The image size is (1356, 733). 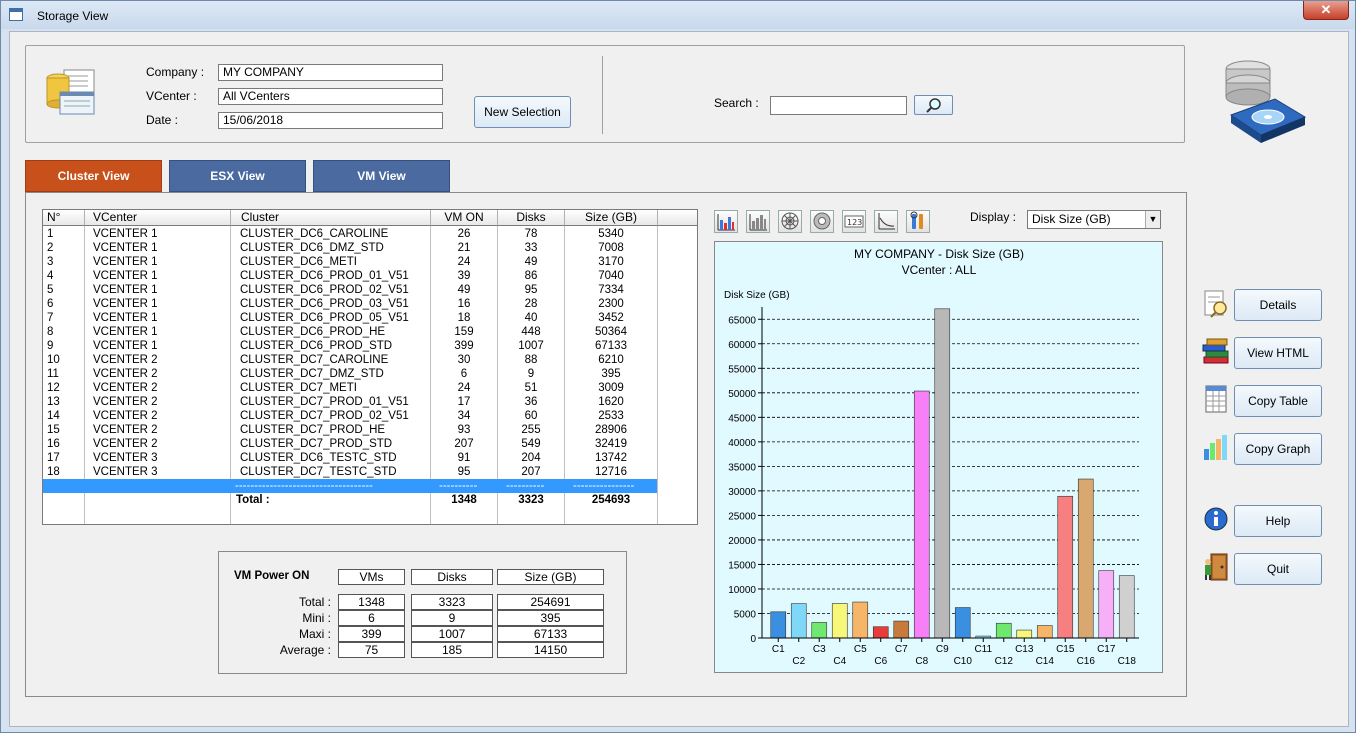 I want to click on cell-no: 2, so click(x=50, y=248).